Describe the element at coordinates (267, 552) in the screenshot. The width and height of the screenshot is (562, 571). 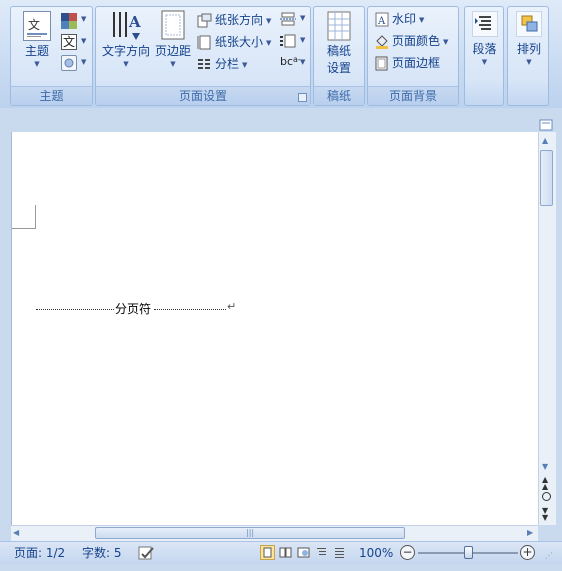
I see `print-layout-view-icon` at that location.